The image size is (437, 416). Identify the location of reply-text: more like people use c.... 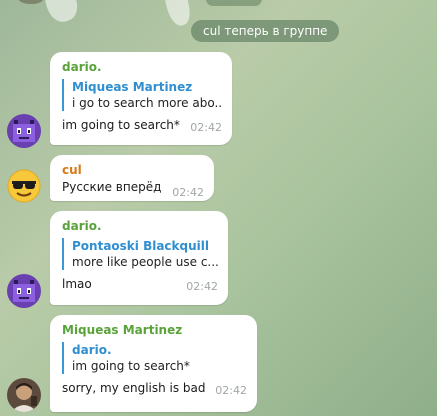
(145, 262).